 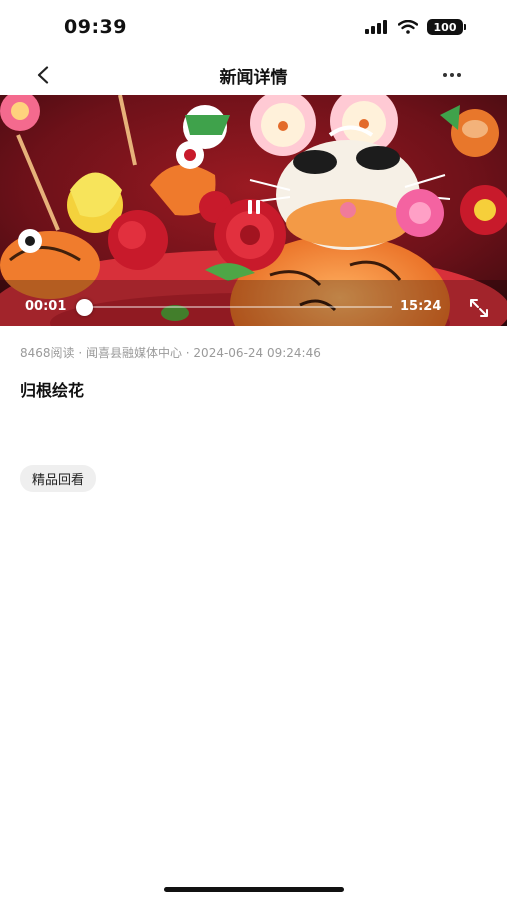 What do you see at coordinates (84, 307) in the screenshot?
I see `progress-thumb` at bounding box center [84, 307].